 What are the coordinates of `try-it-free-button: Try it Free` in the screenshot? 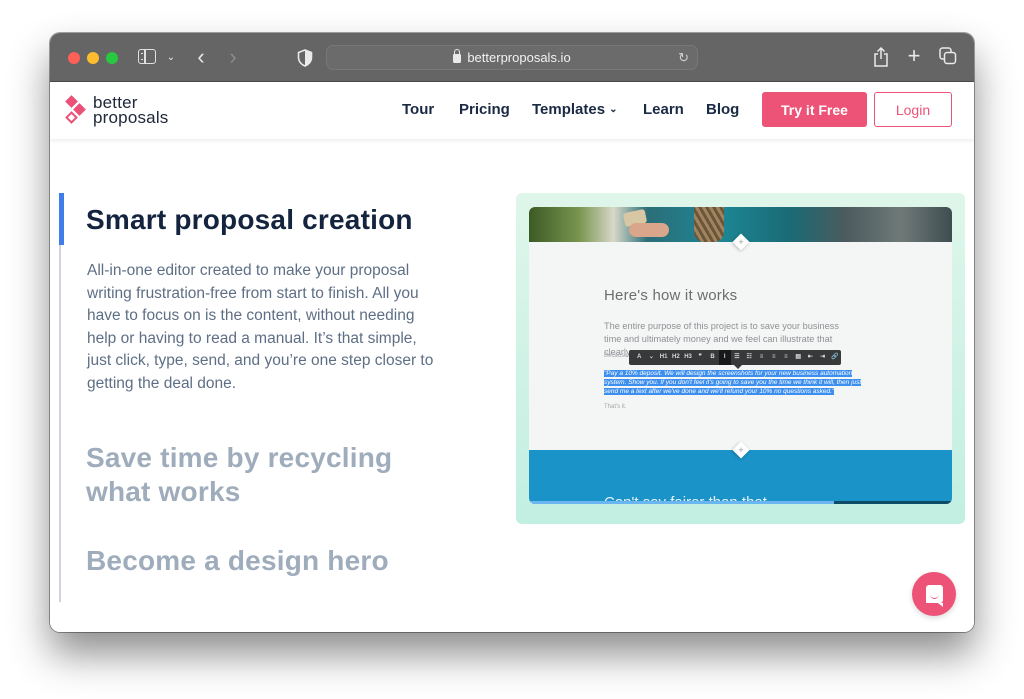 It's located at (814, 109).